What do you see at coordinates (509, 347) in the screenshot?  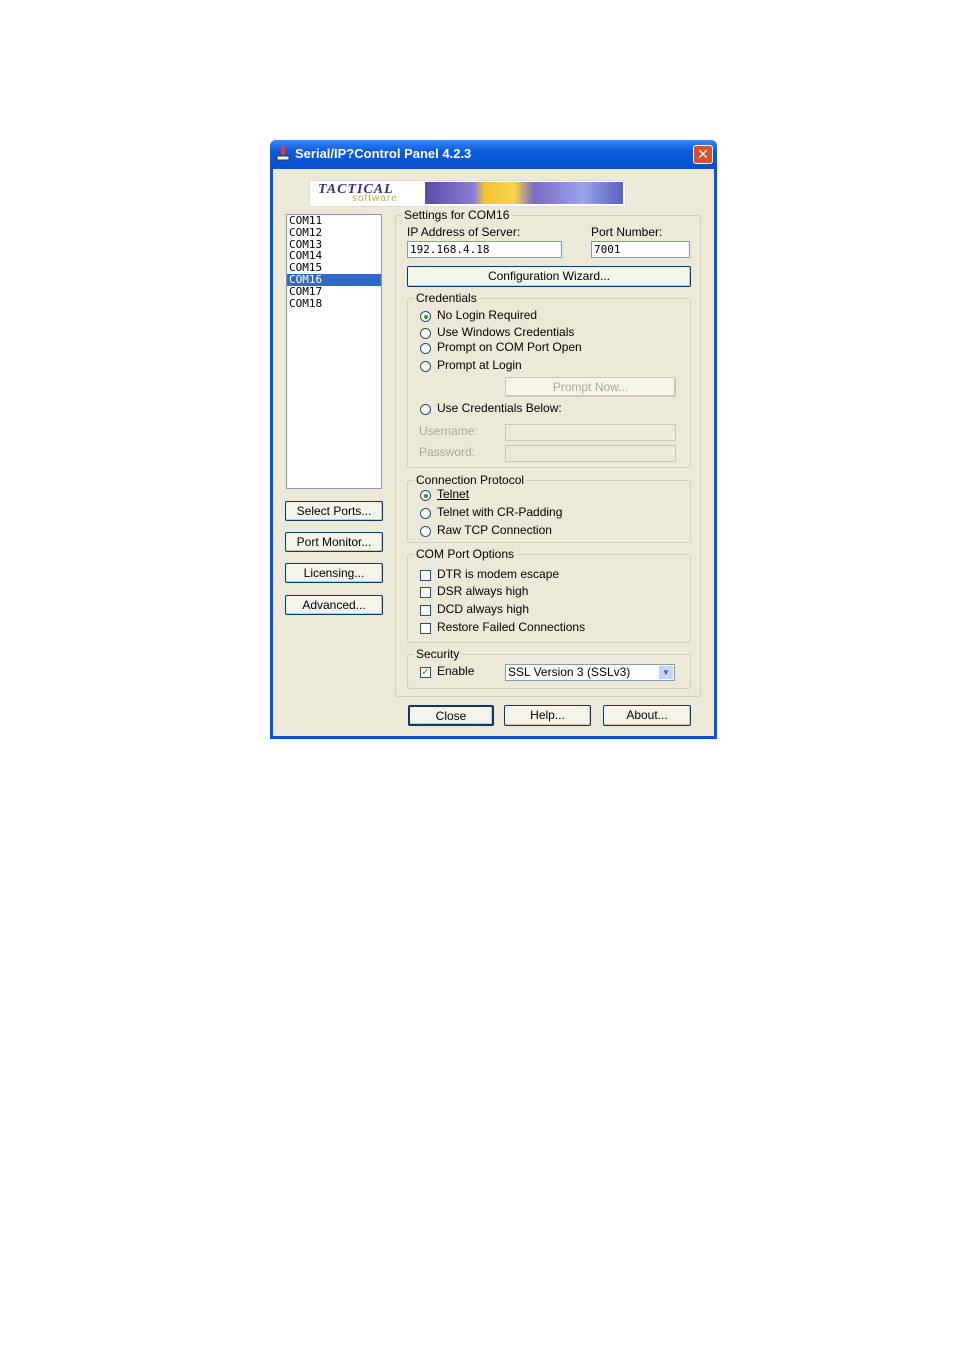 I see `prompt-com-open-label: Prompt on COM Port Open` at bounding box center [509, 347].